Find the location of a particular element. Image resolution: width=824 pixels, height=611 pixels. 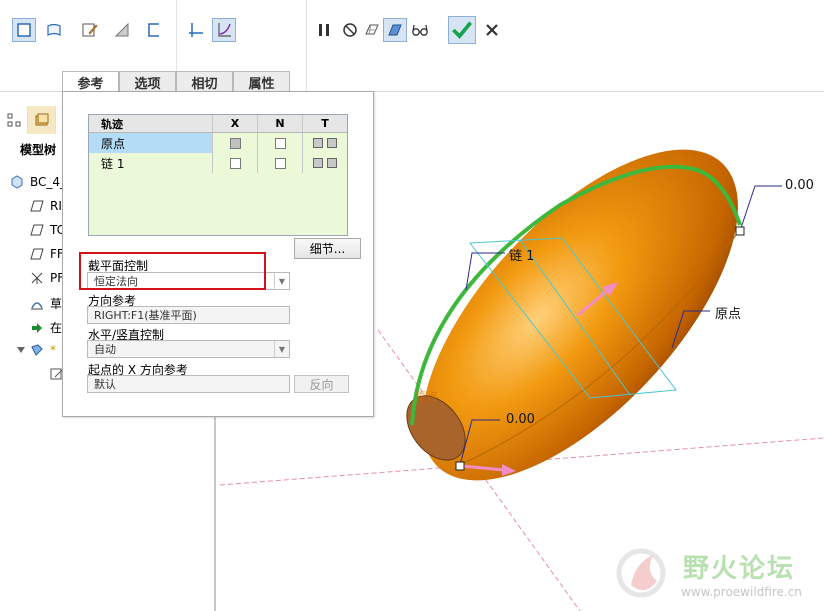

tree-item-label: BC_4_ is located at coordinates (48, 182).